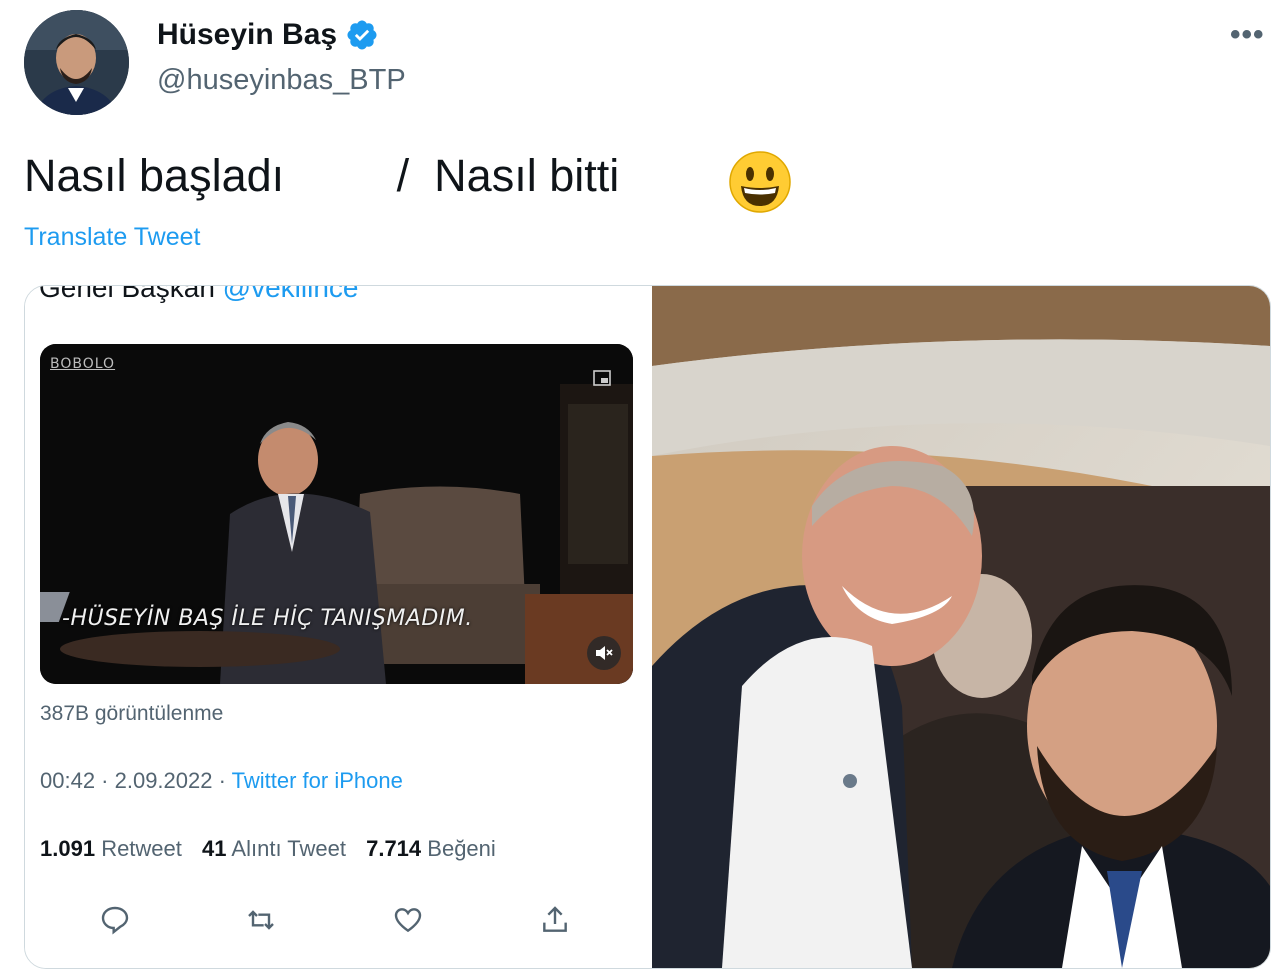 Image resolution: width=1280 pixels, height=969 pixels. I want to click on author-handle: @huseyinbas_BTP, so click(281, 80).